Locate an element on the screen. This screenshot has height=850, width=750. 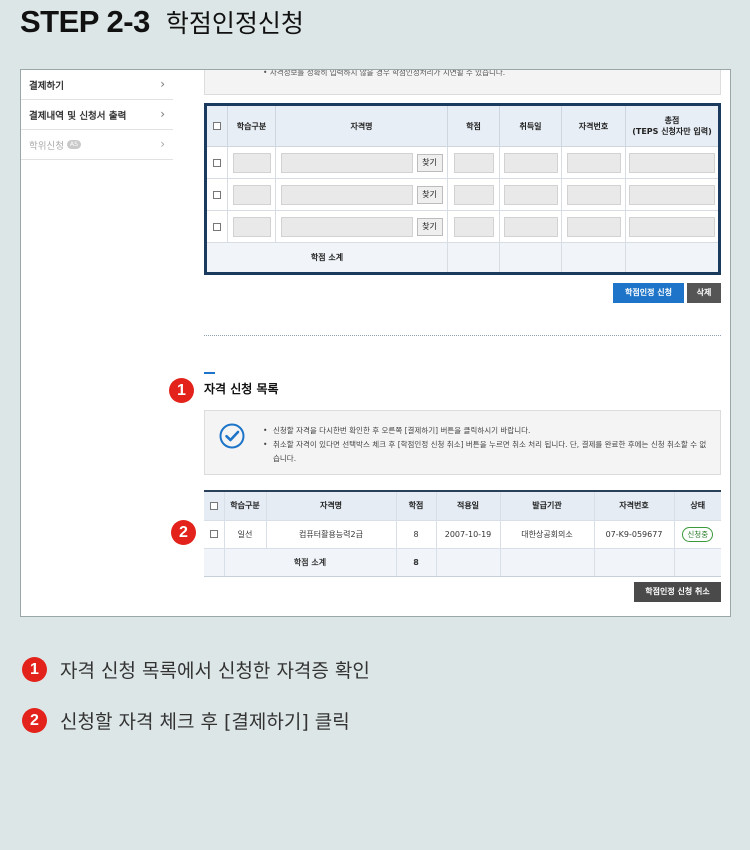
cell-type: 일선 is located at coordinates (244, 533).